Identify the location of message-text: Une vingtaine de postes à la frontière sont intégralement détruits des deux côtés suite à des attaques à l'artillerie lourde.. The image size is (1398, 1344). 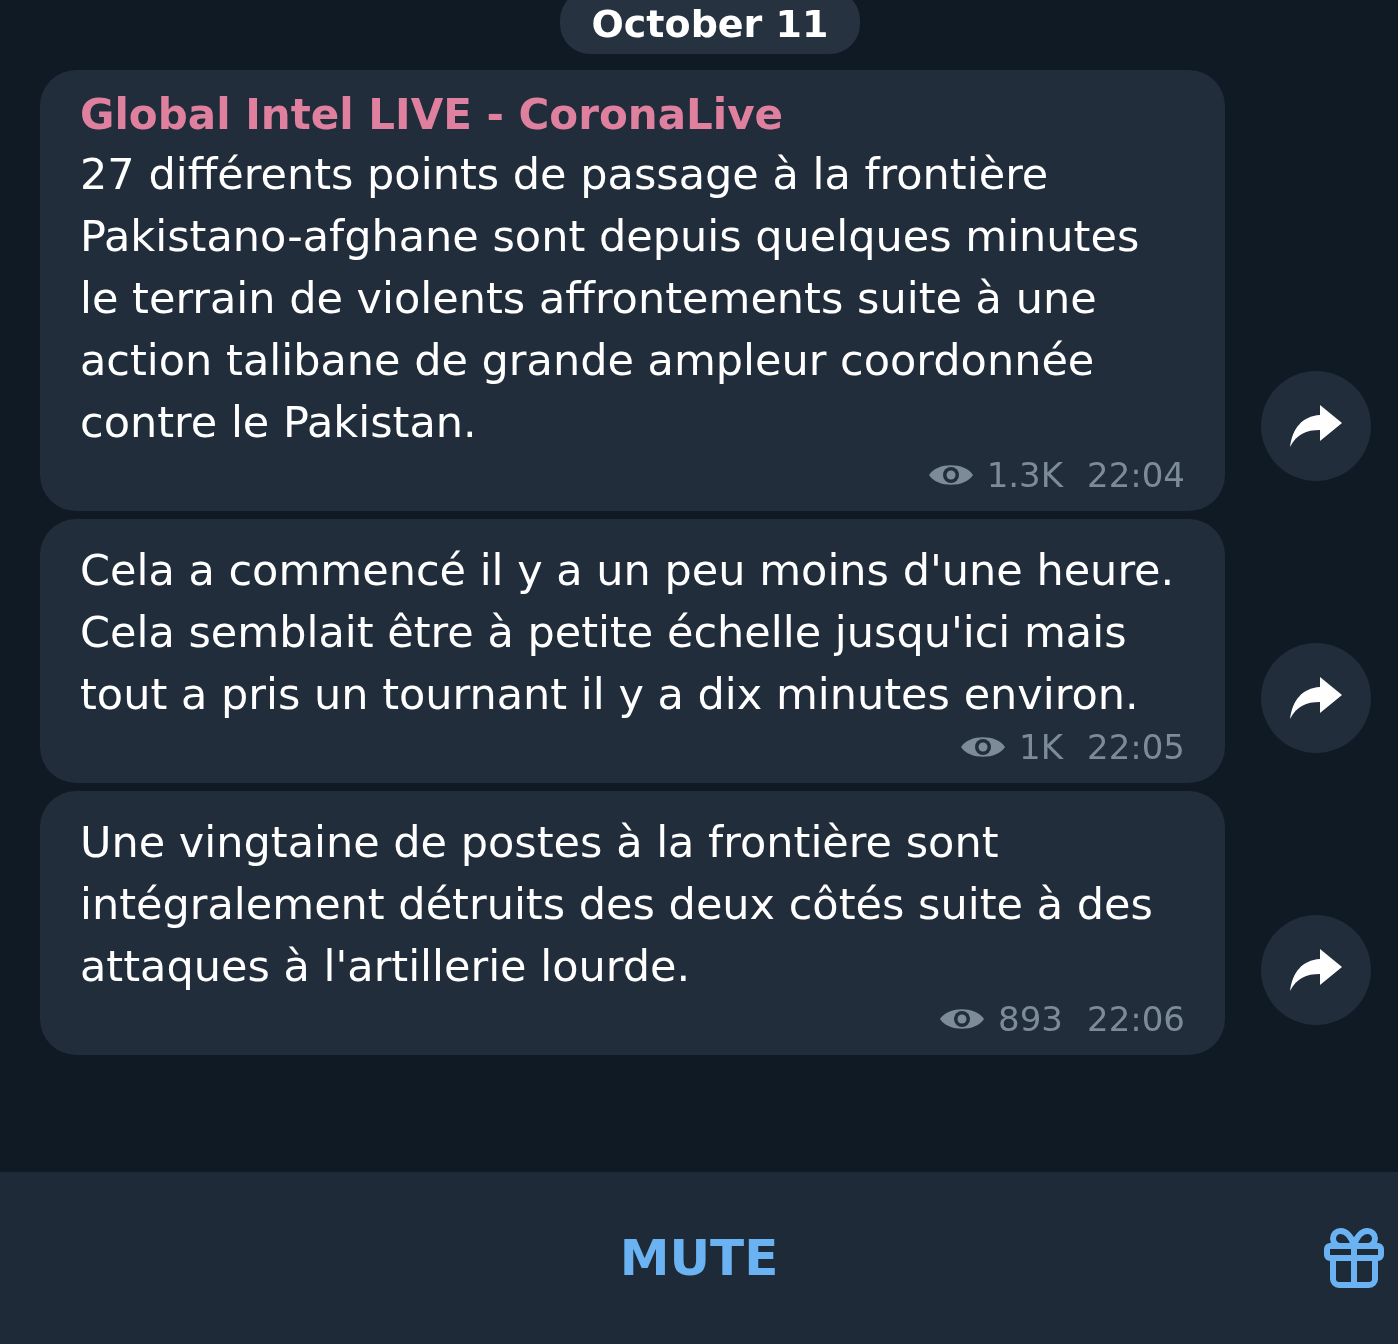
(617, 904).